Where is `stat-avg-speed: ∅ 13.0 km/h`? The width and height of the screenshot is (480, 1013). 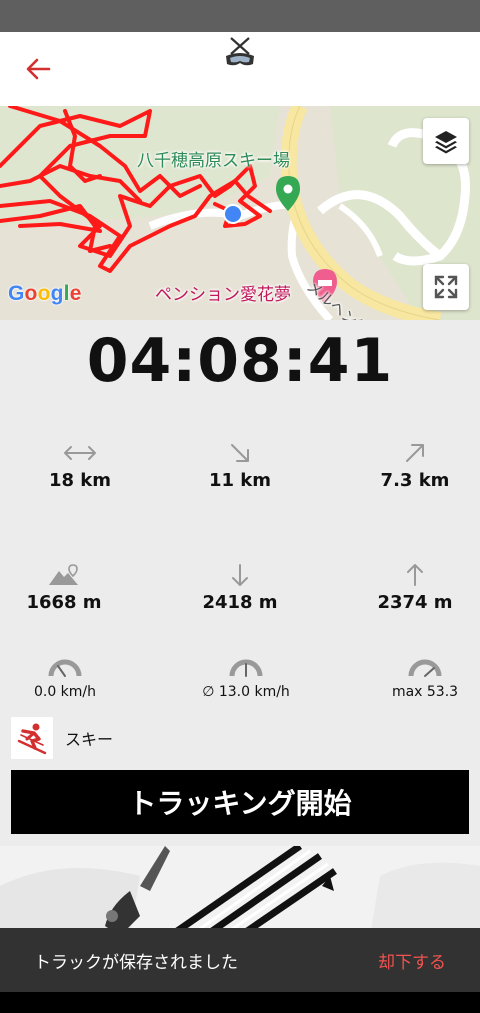
stat-avg-speed: ∅ 13.0 km/h is located at coordinates (246, 677).